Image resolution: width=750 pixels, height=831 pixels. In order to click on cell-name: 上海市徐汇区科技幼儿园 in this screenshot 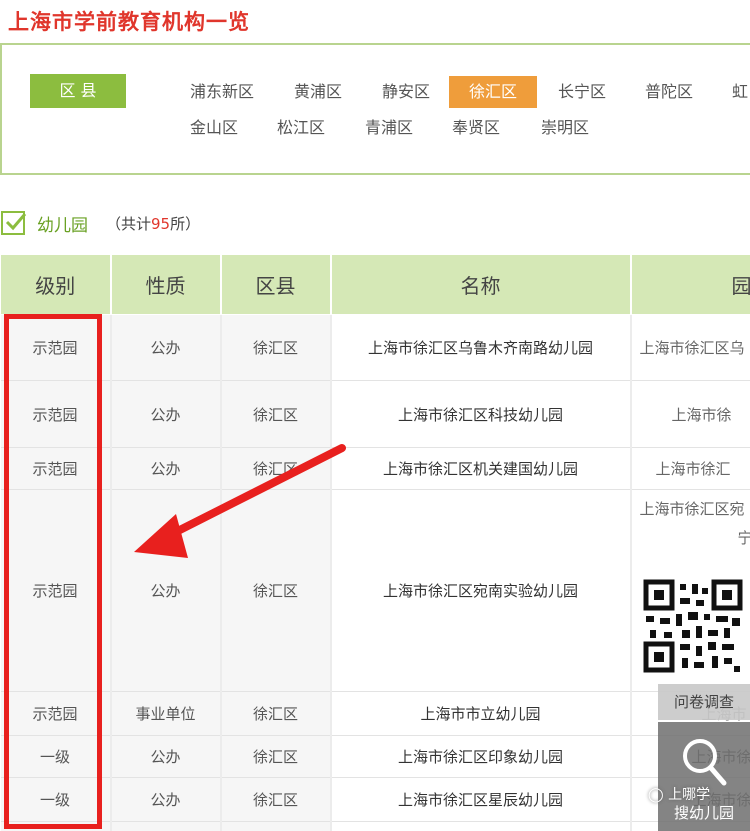, I will do `click(481, 414)`.